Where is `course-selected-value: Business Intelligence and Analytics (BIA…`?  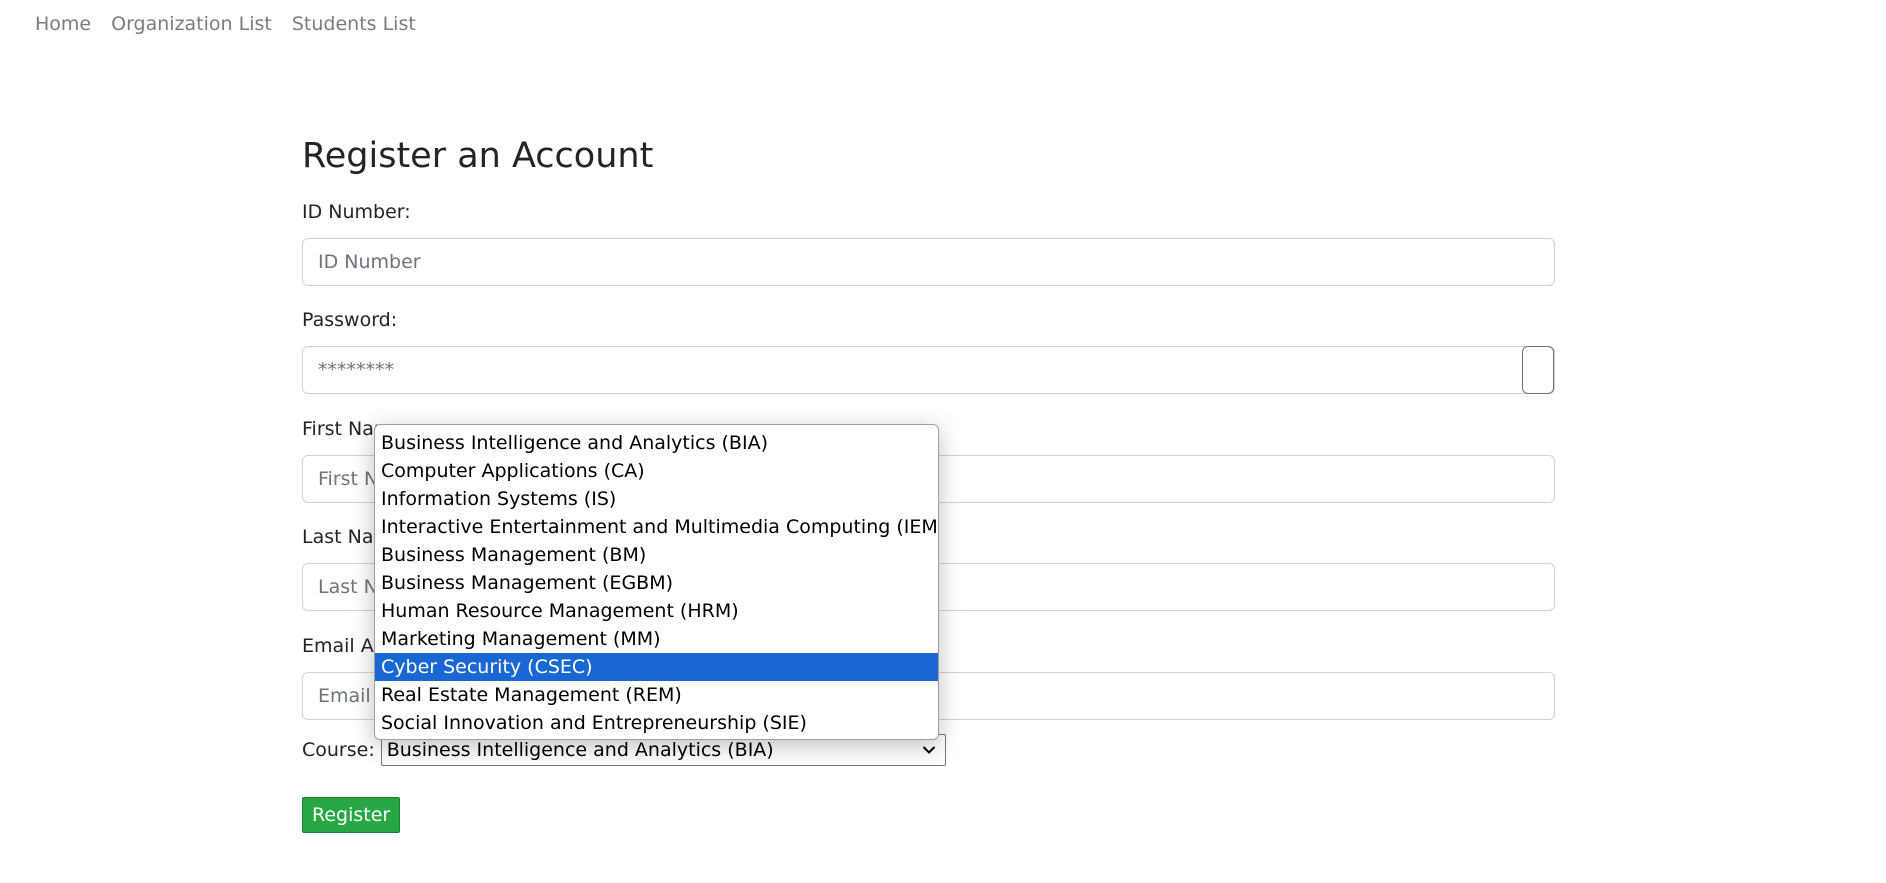 course-selected-value: Business Intelligence and Analytics (BIA… is located at coordinates (580, 750).